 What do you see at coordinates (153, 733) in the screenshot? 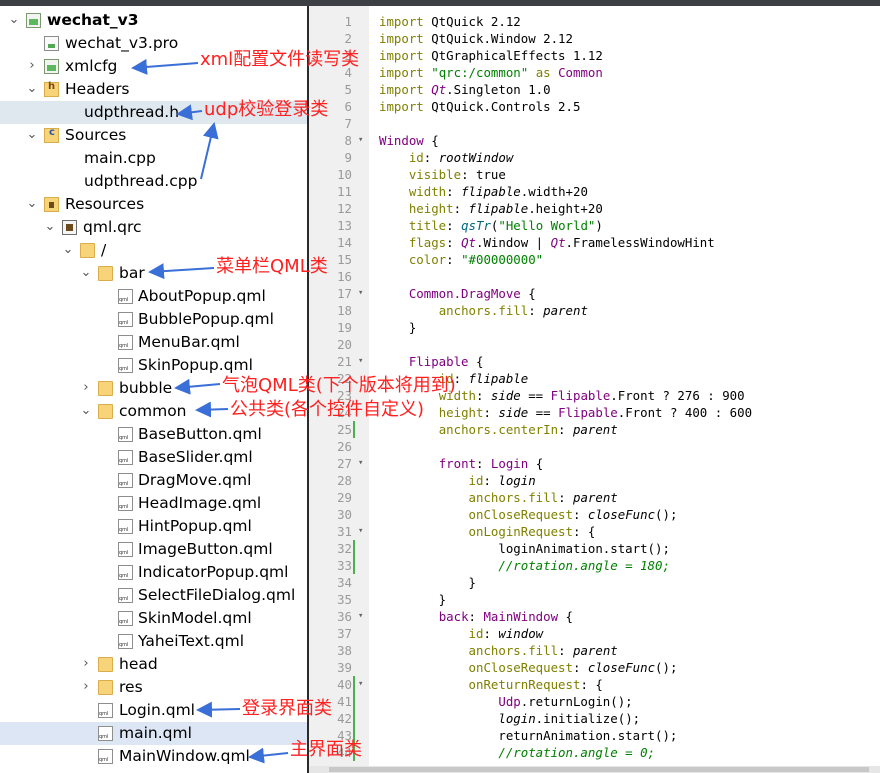
I see `tree-item: main.qml` at bounding box center [153, 733].